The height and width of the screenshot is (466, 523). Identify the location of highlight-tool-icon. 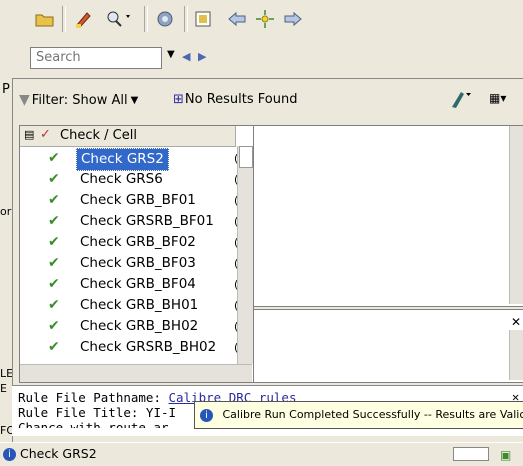
(461, 101).